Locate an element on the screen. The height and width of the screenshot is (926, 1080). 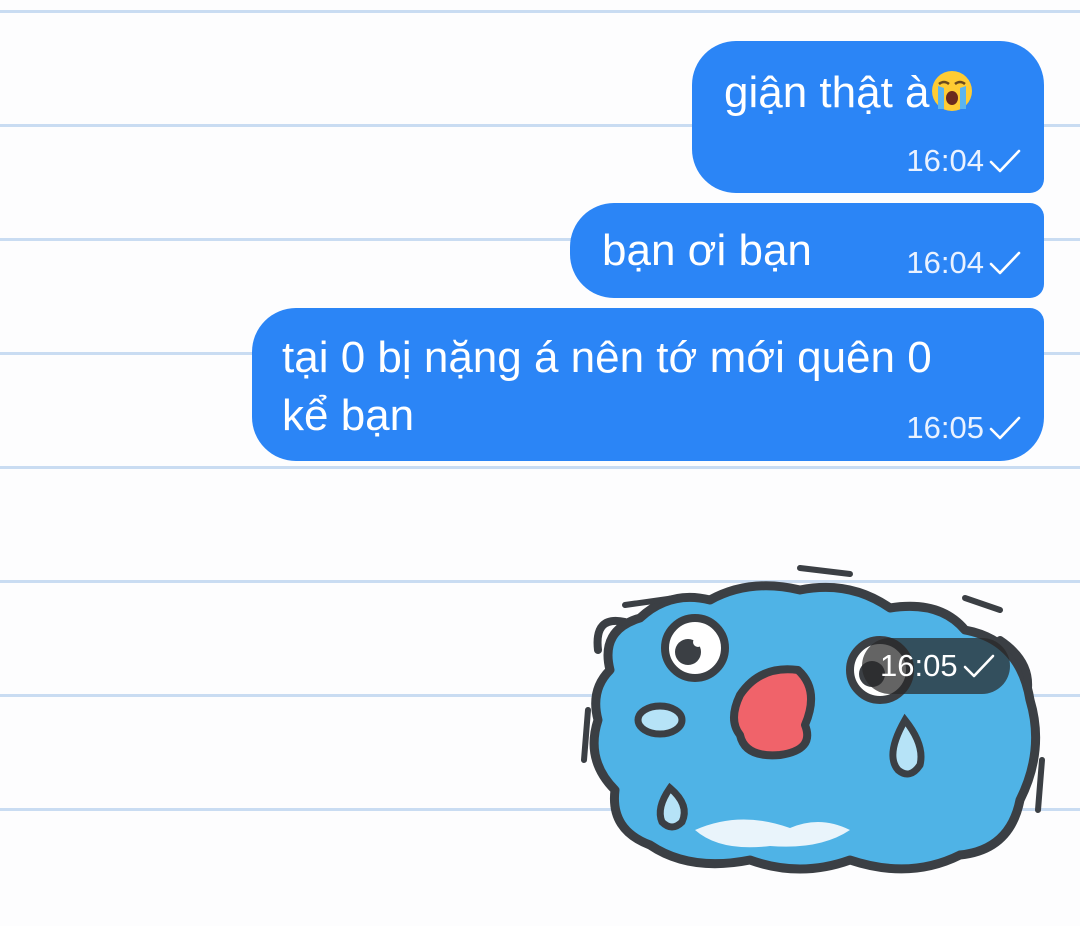
message-meta-3: 16:05 is located at coordinates (964, 428).